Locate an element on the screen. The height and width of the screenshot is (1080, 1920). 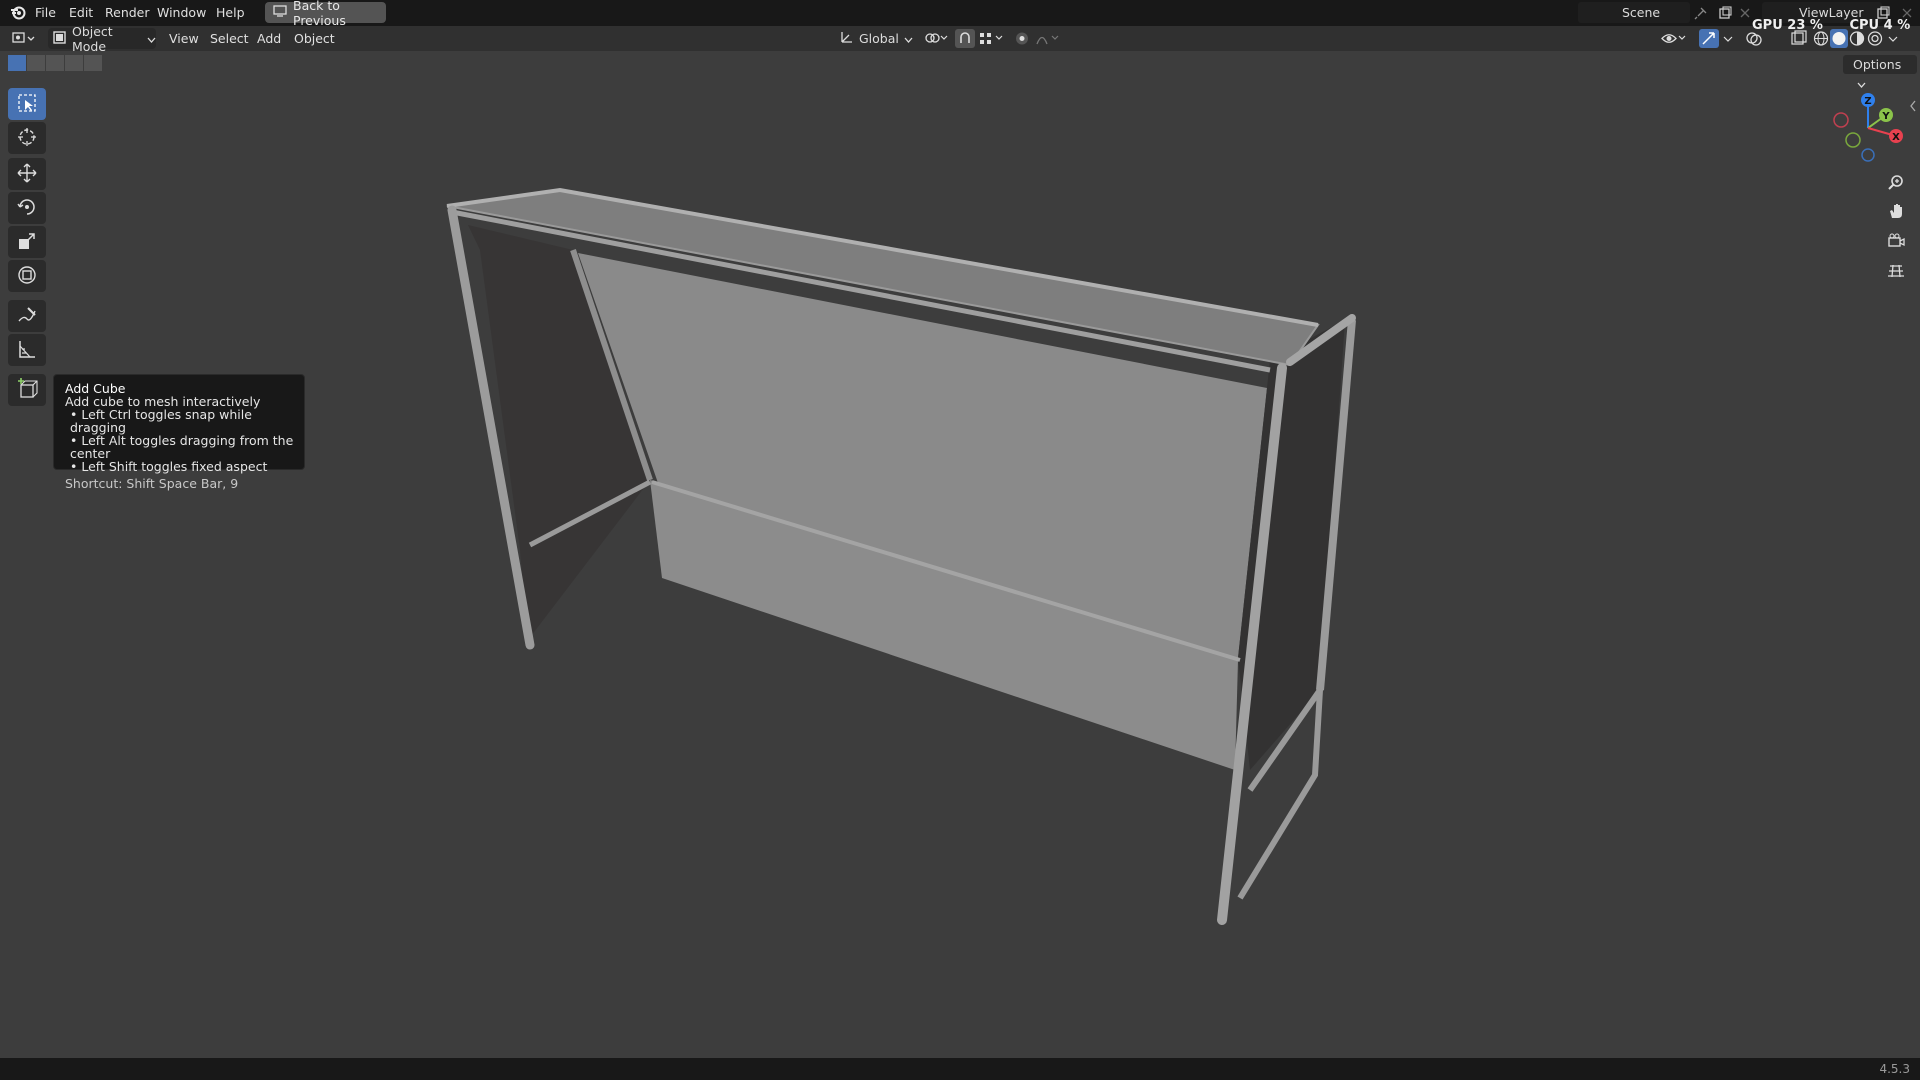
zoom-view-button is located at coordinates (1896, 183).